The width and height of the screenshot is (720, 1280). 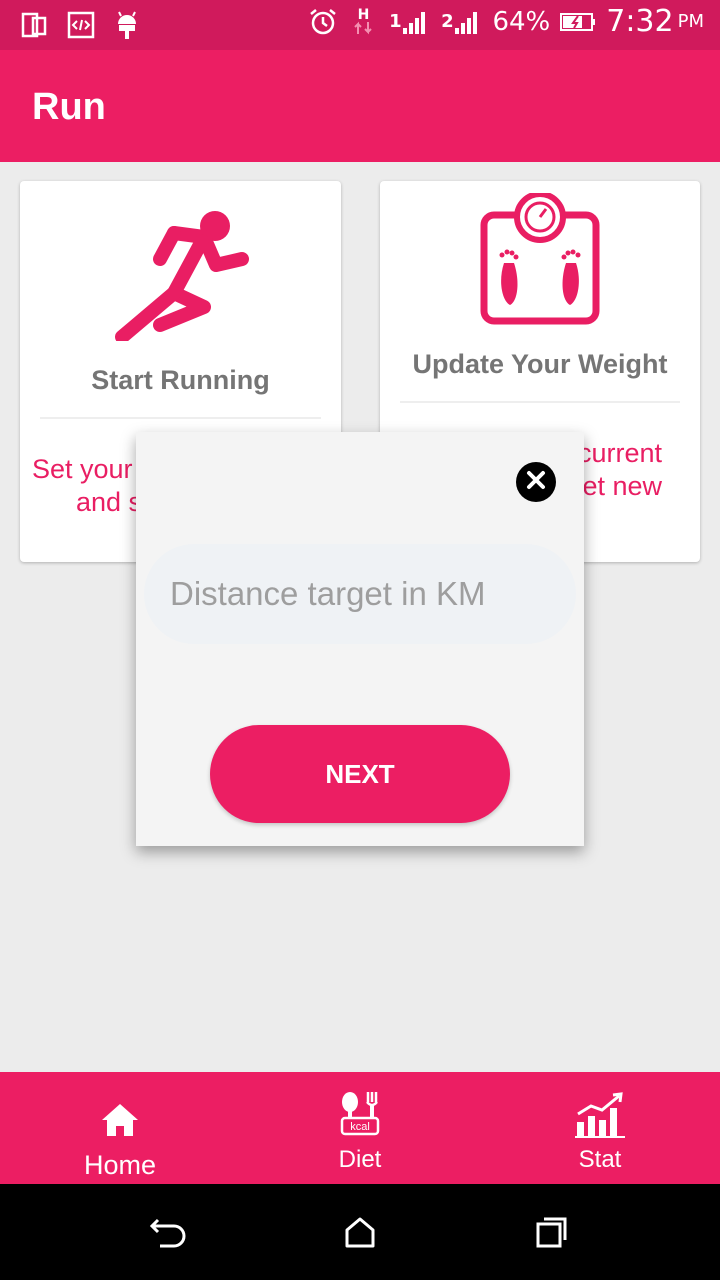 I want to click on page-title: Run, so click(x=69, y=107).